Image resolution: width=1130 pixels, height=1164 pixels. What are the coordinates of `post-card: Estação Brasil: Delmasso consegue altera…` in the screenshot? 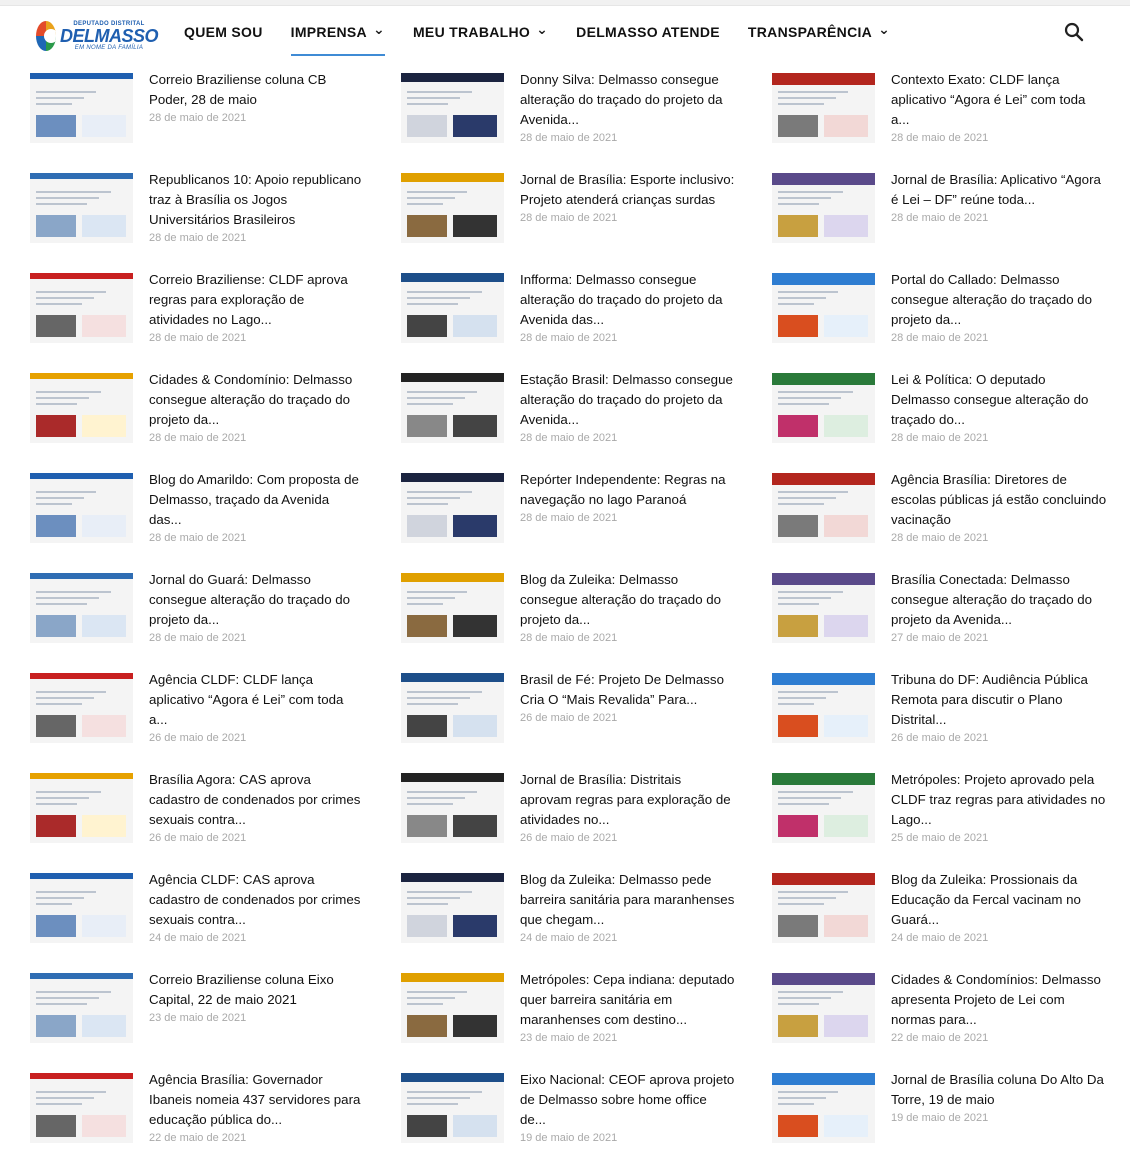 It's located at (586, 420).